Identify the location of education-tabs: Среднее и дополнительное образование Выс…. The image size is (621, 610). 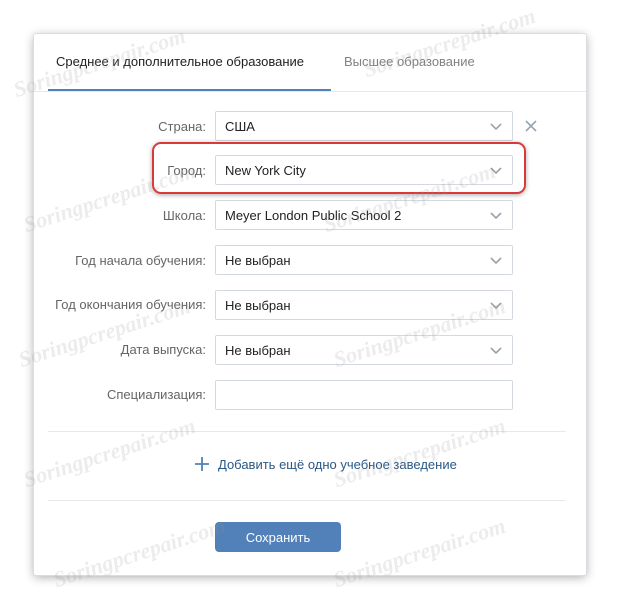
(310, 63).